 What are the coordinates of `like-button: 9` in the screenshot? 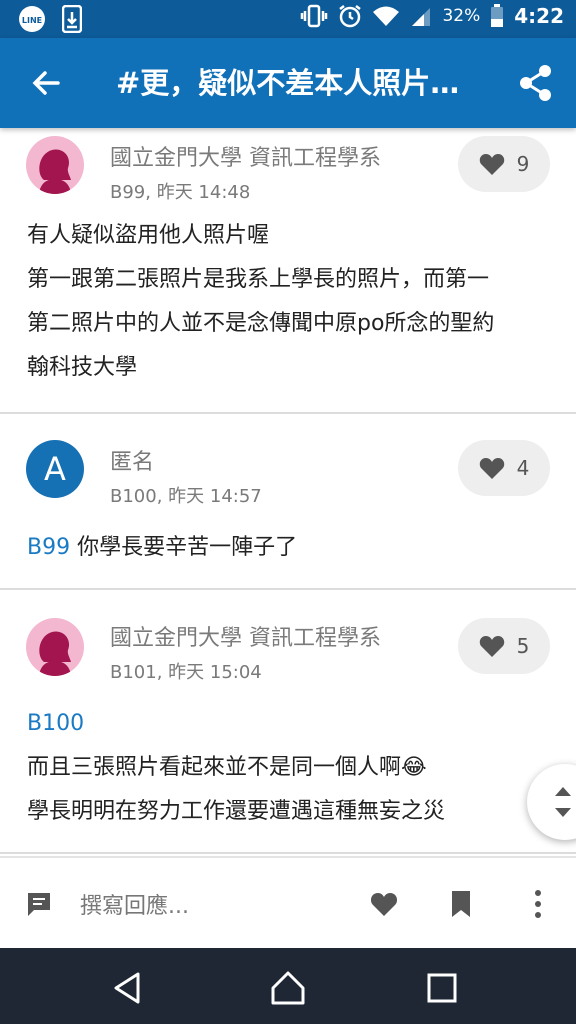 It's located at (504, 164).